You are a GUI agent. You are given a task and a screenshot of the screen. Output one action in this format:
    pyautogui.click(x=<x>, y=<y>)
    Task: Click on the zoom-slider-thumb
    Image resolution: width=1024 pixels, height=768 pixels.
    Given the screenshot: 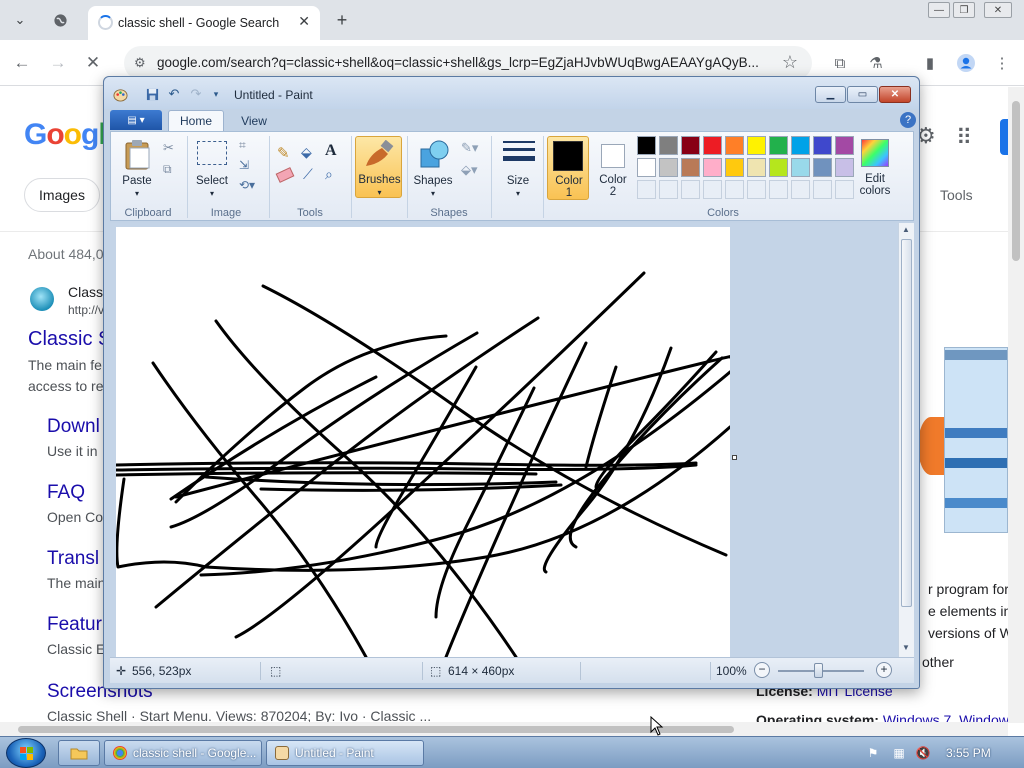 What is the action you would take?
    pyautogui.click(x=818, y=670)
    